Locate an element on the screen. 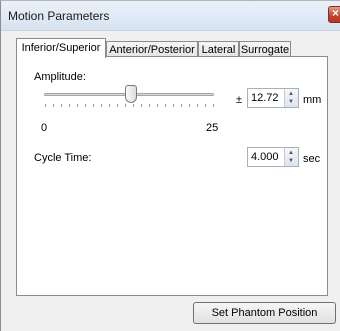 The height and width of the screenshot is (331, 340). cycle-time-value: 4.000 is located at coordinates (265, 157).